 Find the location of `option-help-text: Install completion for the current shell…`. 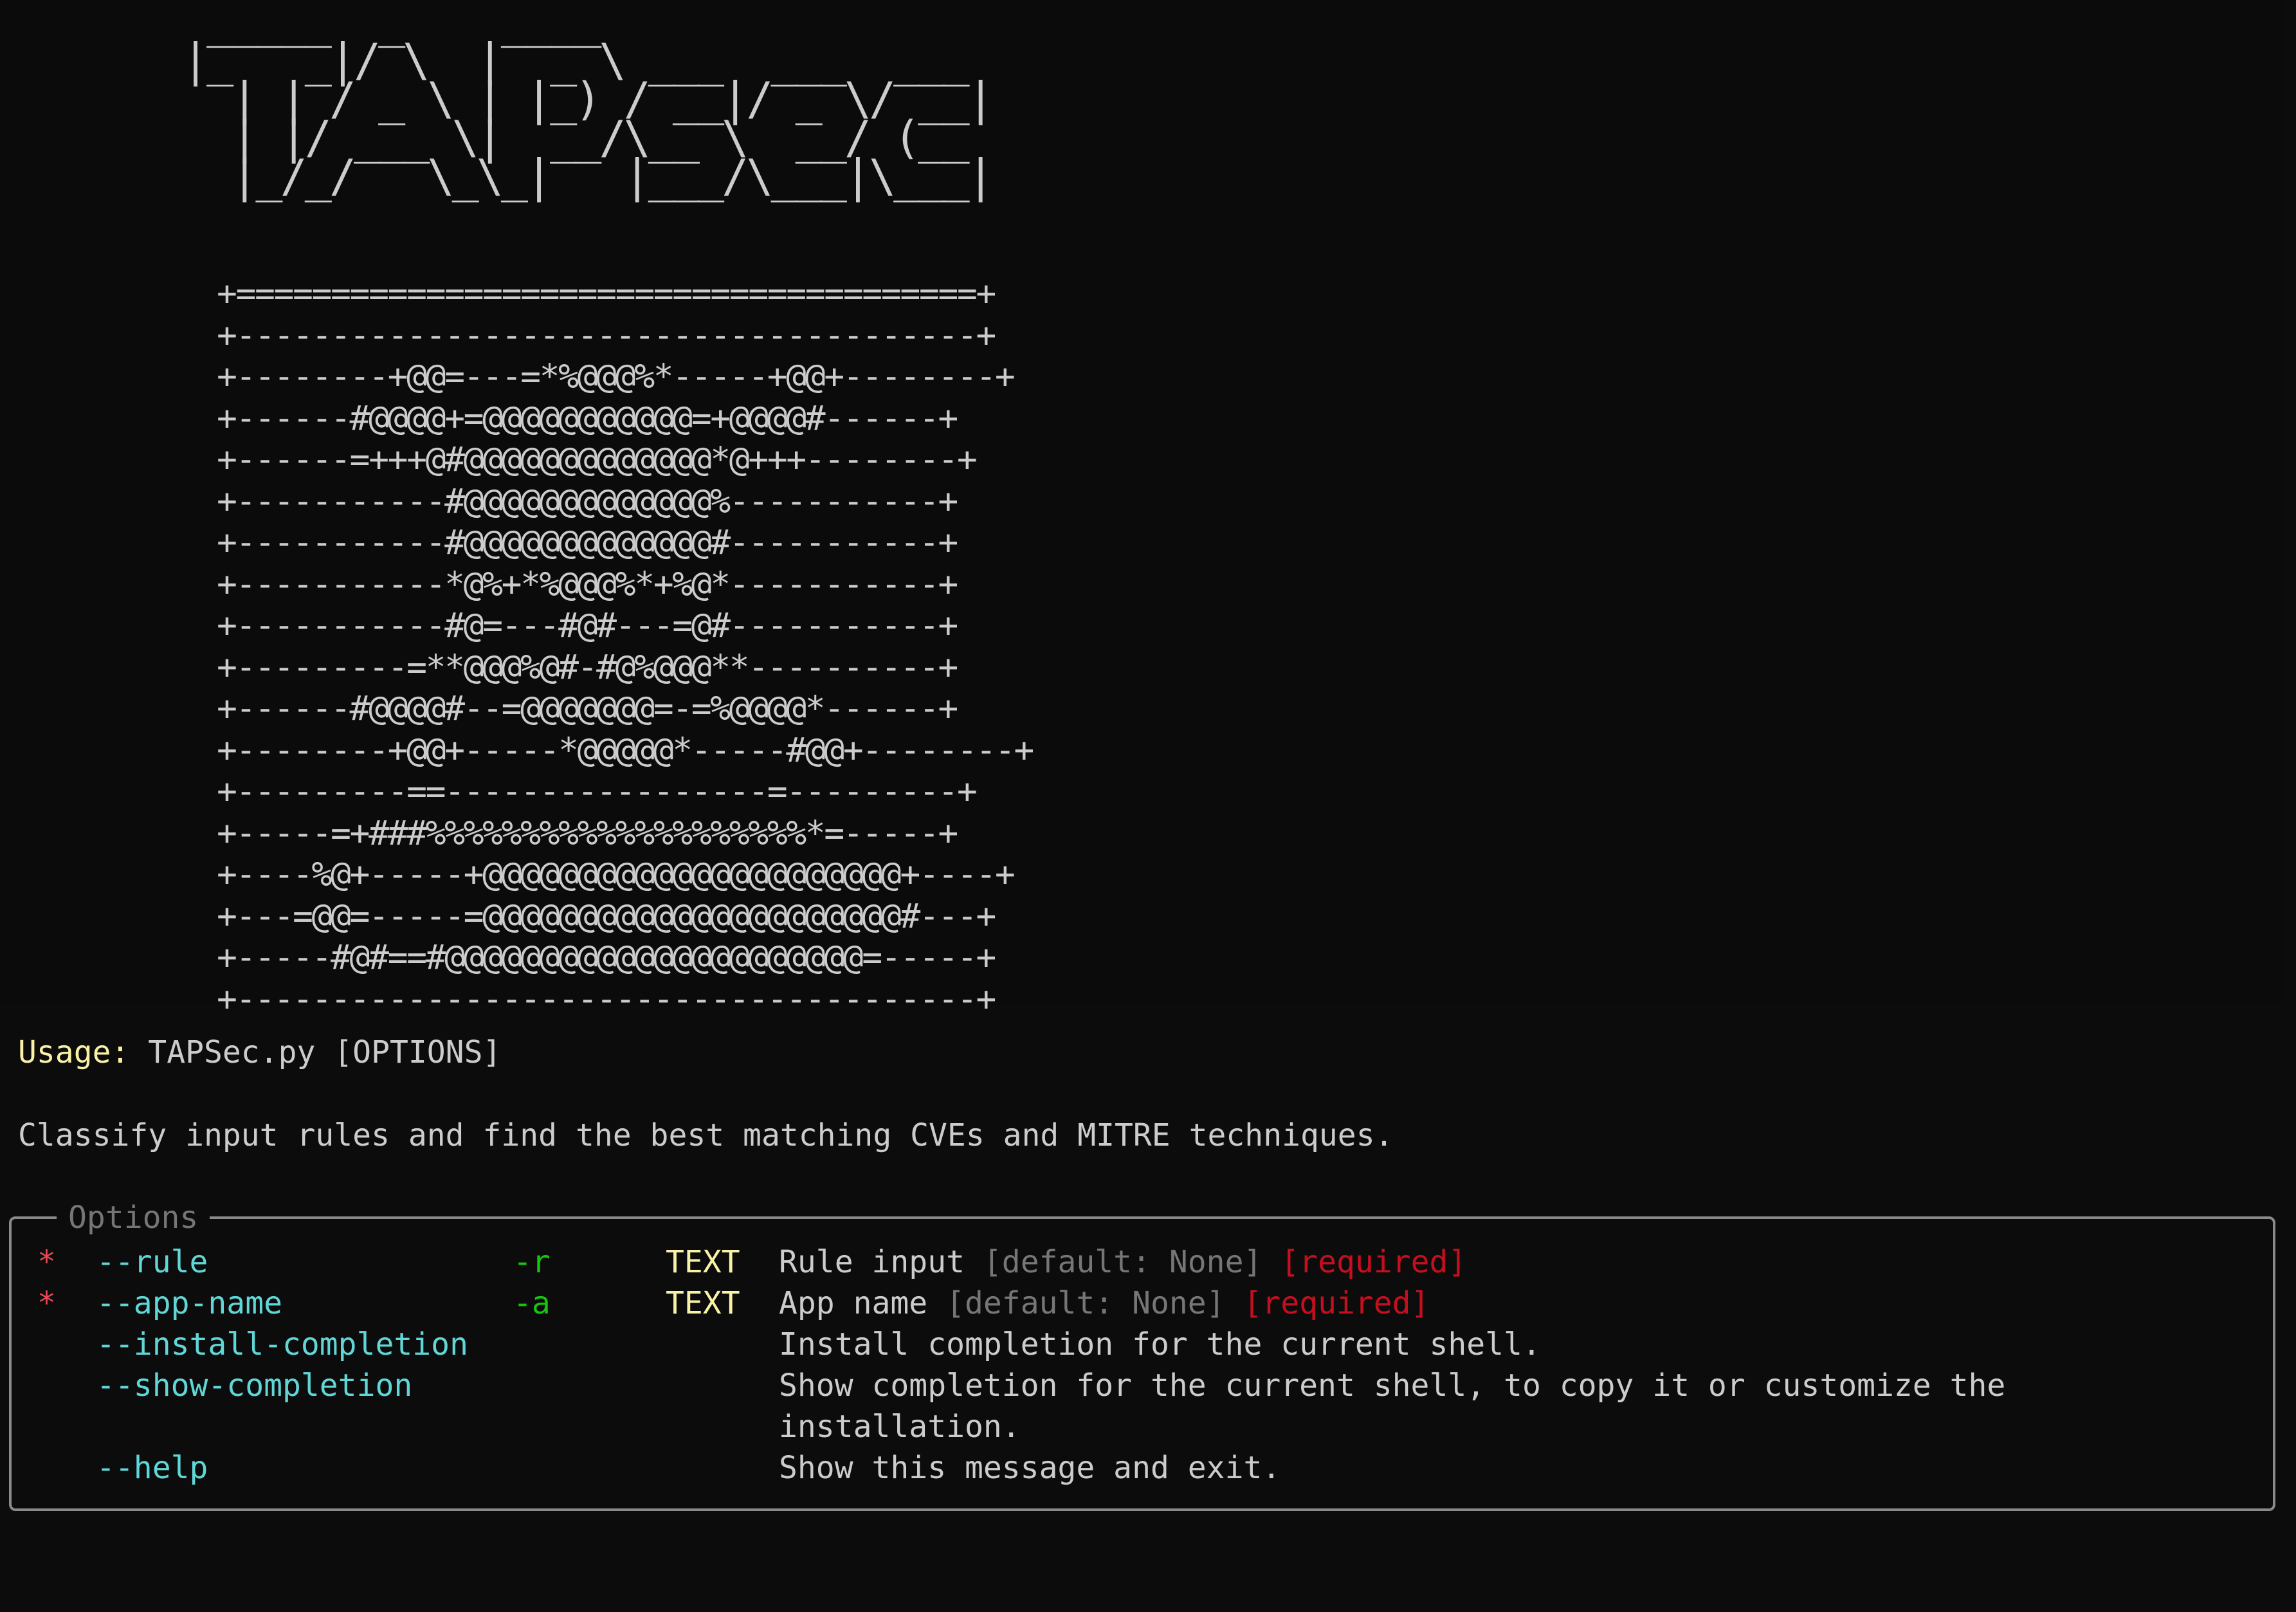

option-help-text: Install completion for the current shell… is located at coordinates (1160, 1344).